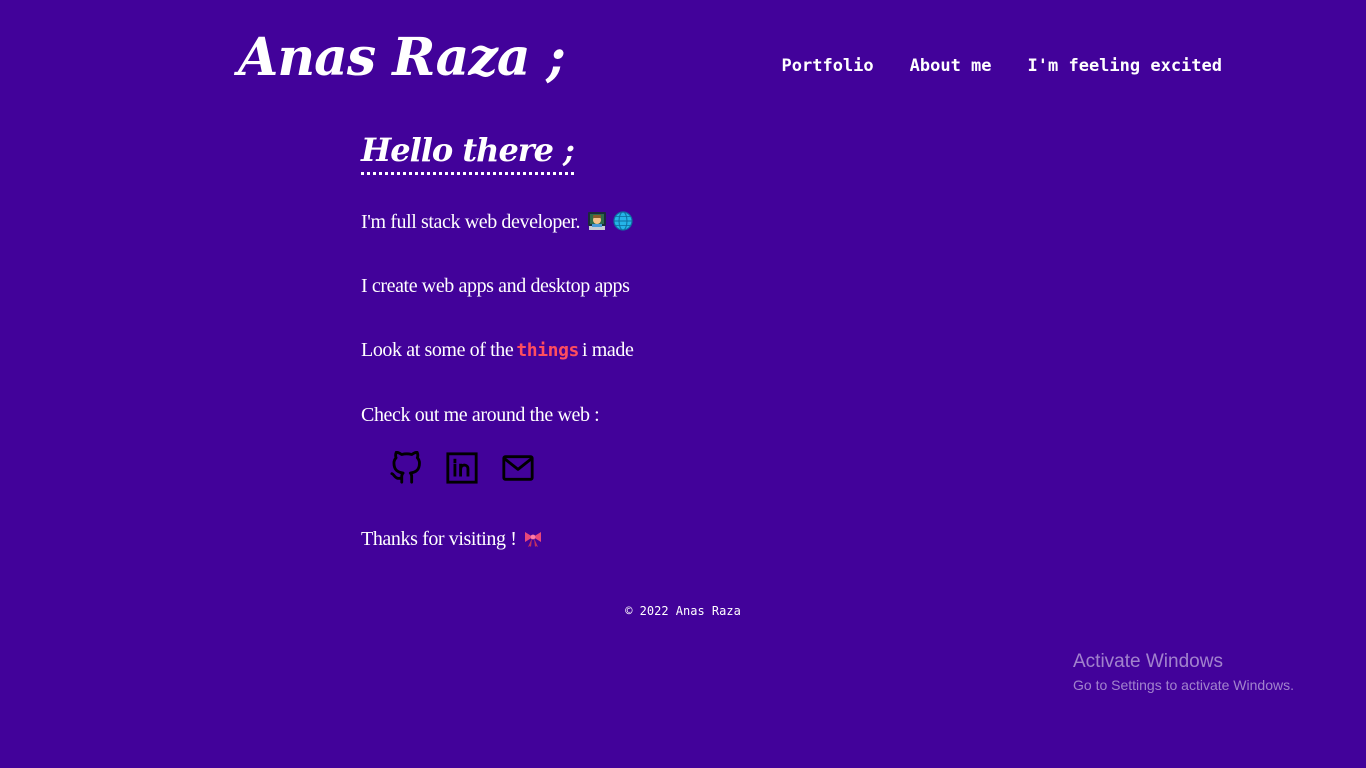 This screenshot has height=768, width=1366. I want to click on github-link, so click(406, 468).